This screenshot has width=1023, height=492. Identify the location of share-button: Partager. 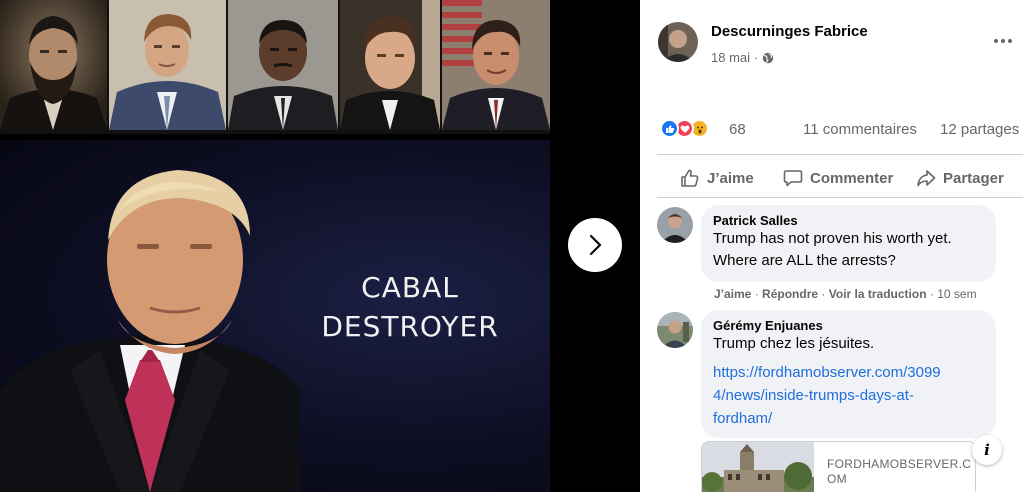
(960, 178).